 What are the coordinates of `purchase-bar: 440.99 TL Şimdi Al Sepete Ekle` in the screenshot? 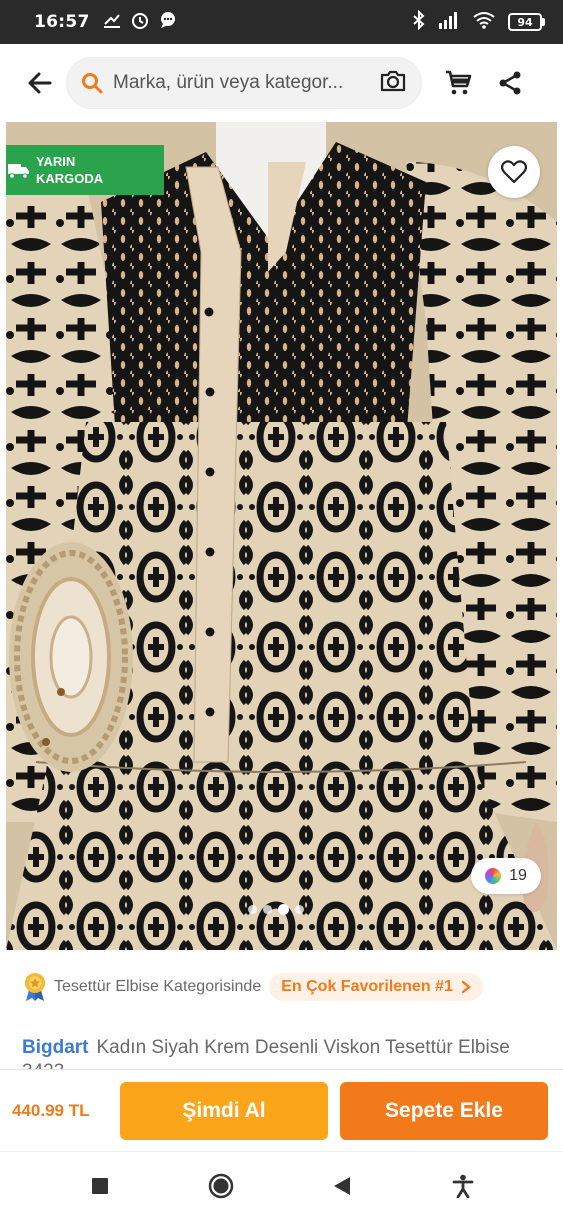 It's located at (281, 1110).